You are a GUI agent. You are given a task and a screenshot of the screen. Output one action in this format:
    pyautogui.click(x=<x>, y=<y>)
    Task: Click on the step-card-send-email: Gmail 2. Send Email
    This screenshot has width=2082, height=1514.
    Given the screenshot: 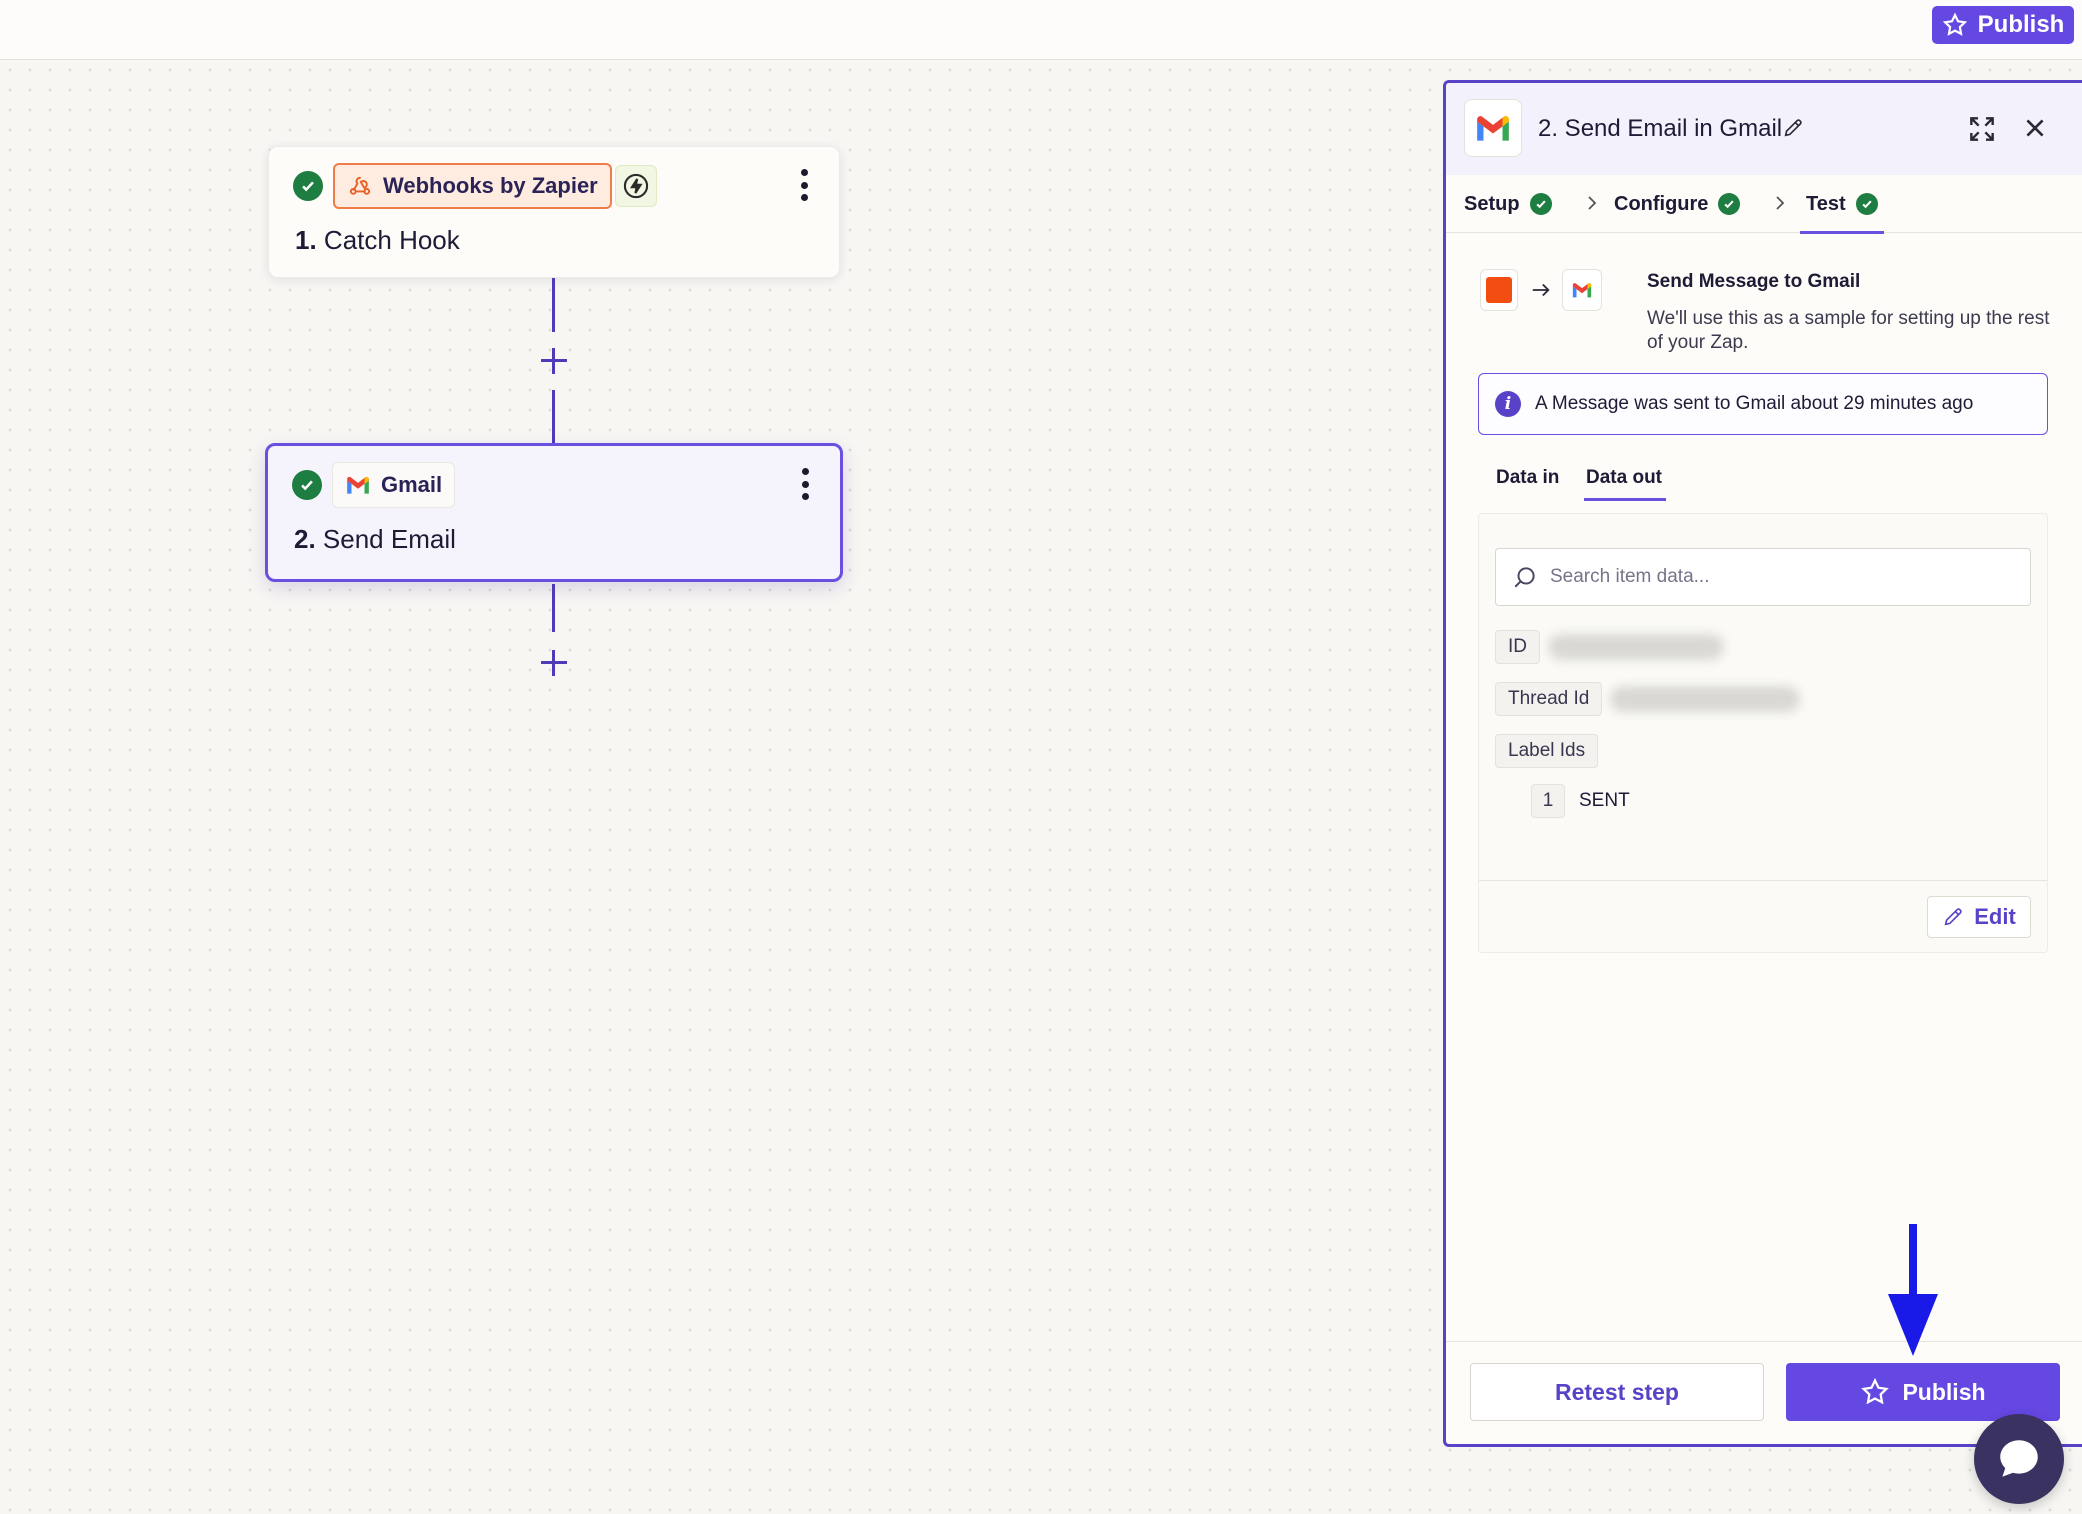 What is the action you would take?
    pyautogui.click(x=554, y=512)
    